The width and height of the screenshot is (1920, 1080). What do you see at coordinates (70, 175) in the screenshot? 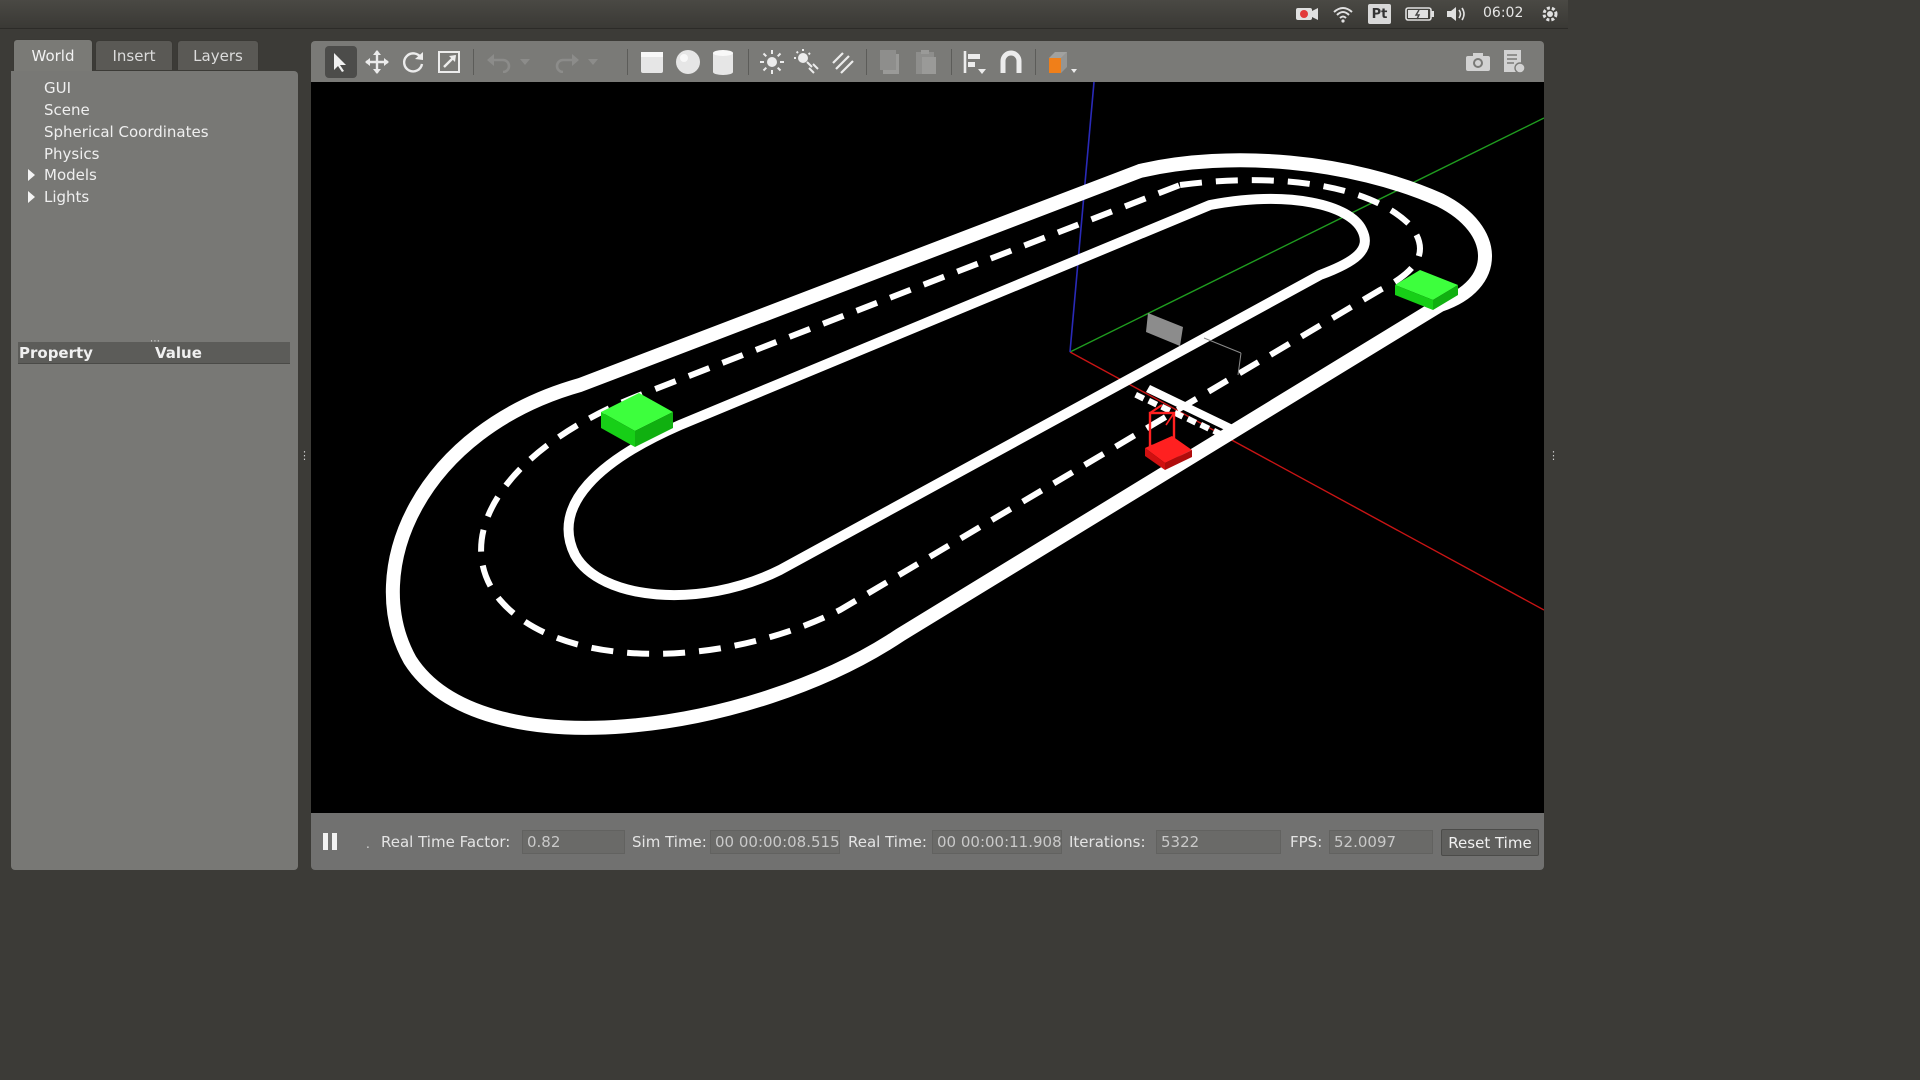
I see `tree-item-models: Models` at bounding box center [70, 175].